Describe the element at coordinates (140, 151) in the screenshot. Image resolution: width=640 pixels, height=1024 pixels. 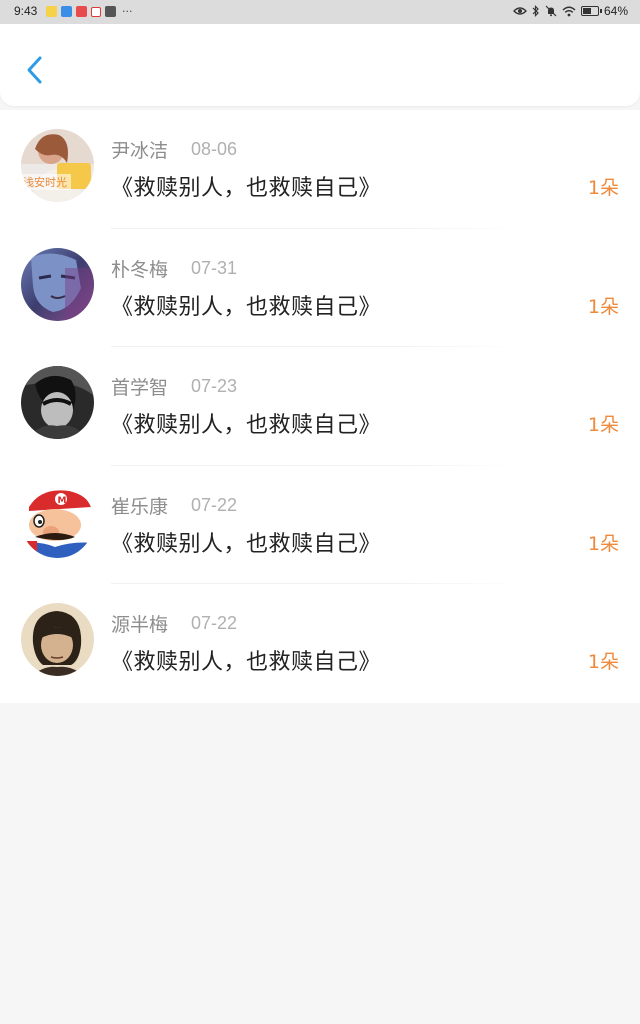
I see `sender-name: 尹冰洁` at that location.